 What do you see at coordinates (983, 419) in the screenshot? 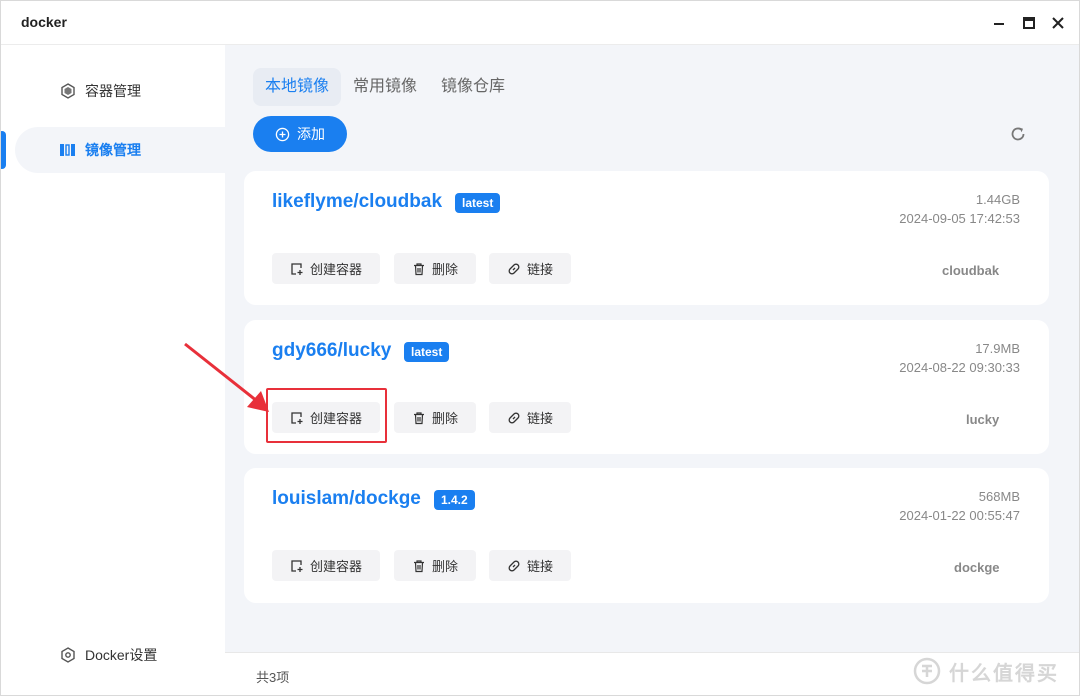
I see `image-short-name: lucky` at bounding box center [983, 419].